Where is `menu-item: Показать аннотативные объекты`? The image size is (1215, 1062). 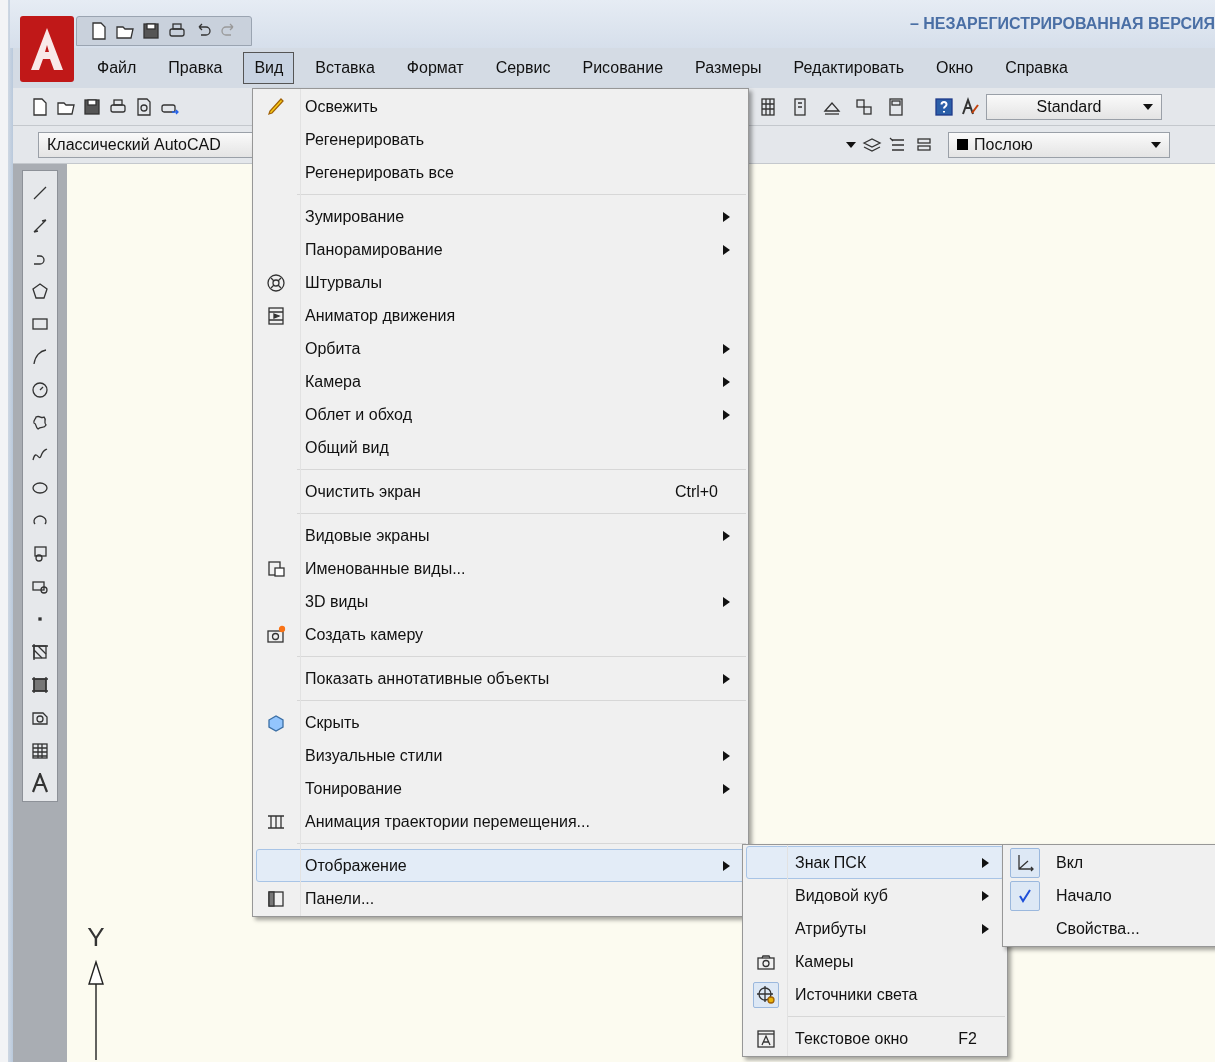
menu-item: Показать аннотативные объекты is located at coordinates (500, 678).